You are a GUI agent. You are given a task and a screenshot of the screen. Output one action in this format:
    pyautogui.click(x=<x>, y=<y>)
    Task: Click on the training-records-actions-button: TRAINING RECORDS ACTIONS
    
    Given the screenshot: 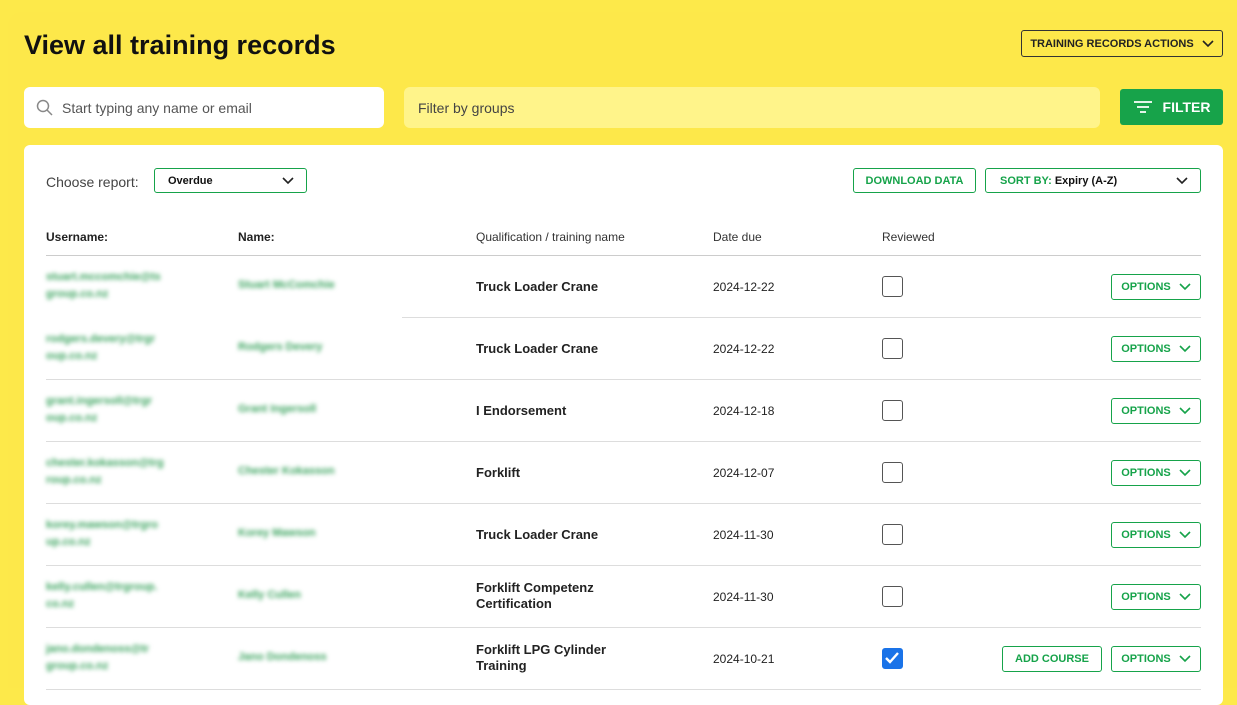 What is the action you would take?
    pyautogui.click(x=1122, y=43)
    